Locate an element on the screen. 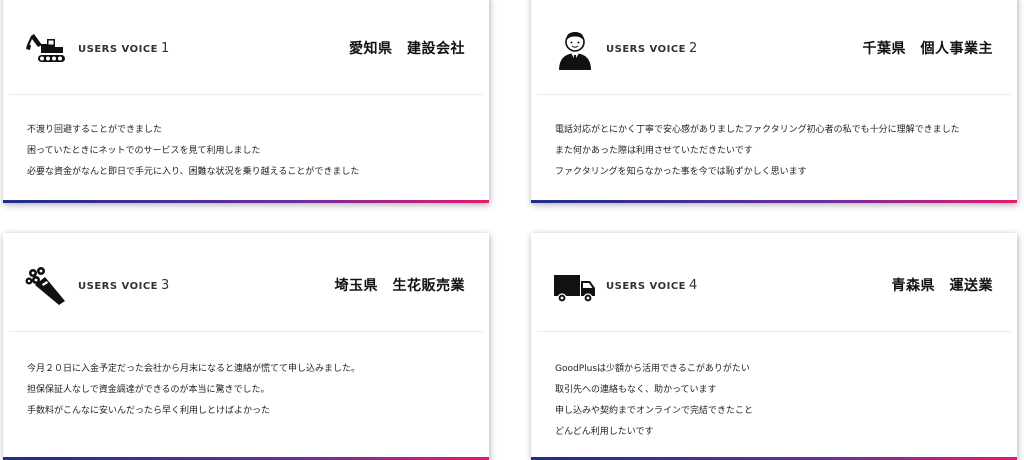 The height and width of the screenshot is (460, 1024). voice-number: 2 is located at coordinates (693, 48).